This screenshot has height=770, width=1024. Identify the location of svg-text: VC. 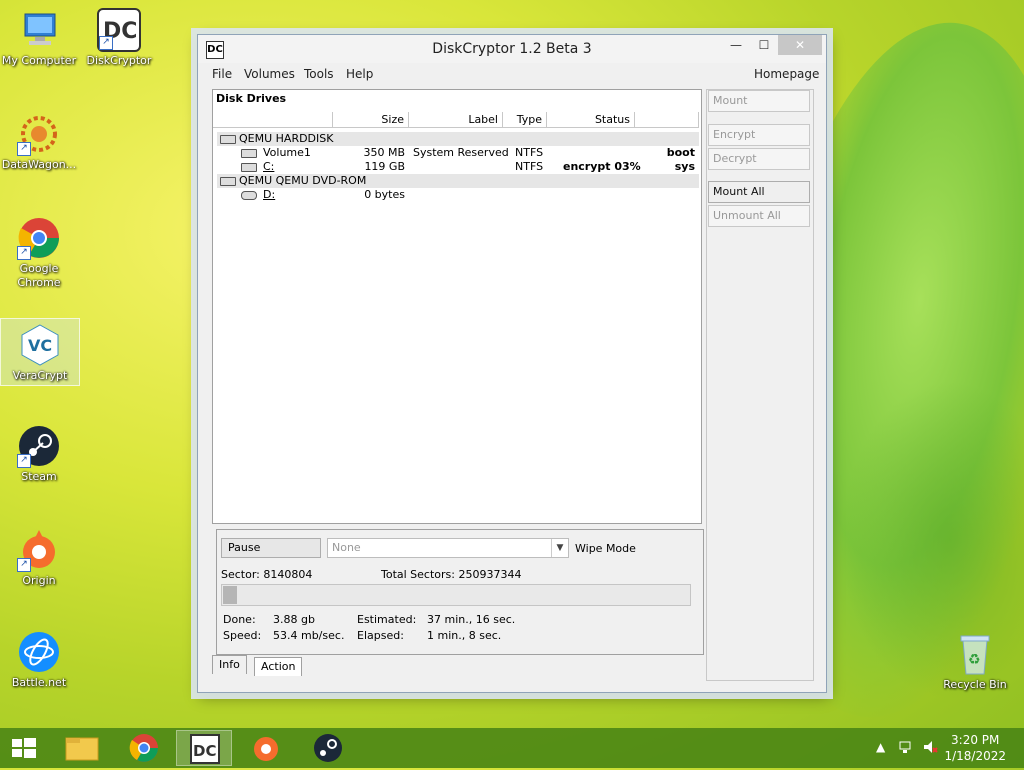
(40, 345).